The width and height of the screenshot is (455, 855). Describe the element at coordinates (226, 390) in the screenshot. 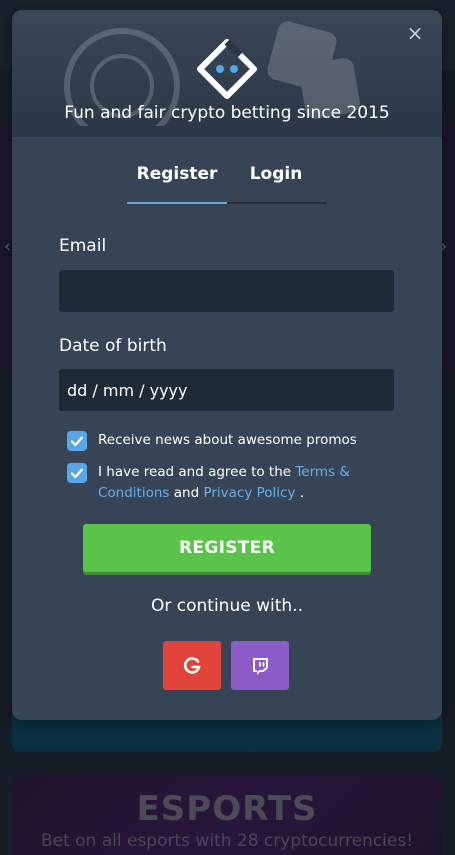

I see `dob-field` at that location.